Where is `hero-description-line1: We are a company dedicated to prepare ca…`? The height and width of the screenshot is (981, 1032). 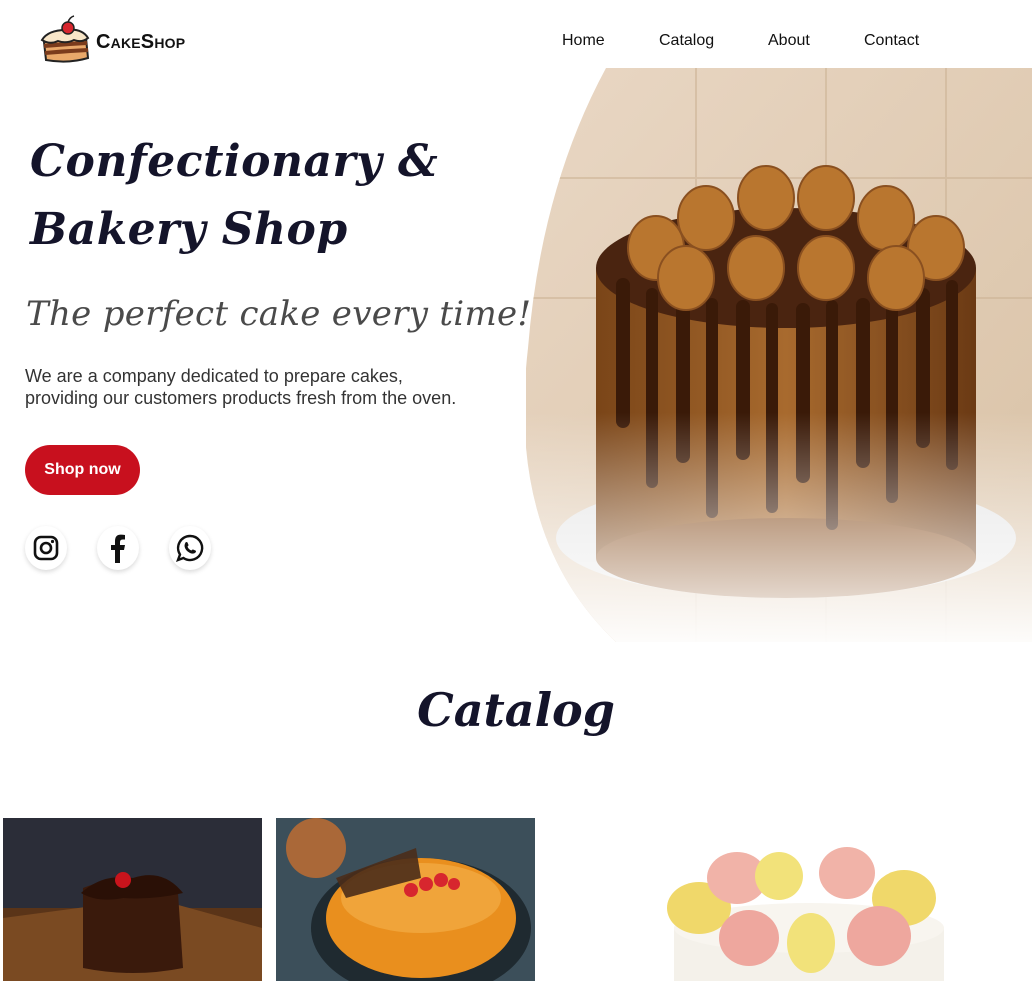 hero-description-line1: We are a company dedicated to prepare ca… is located at coordinates (214, 376).